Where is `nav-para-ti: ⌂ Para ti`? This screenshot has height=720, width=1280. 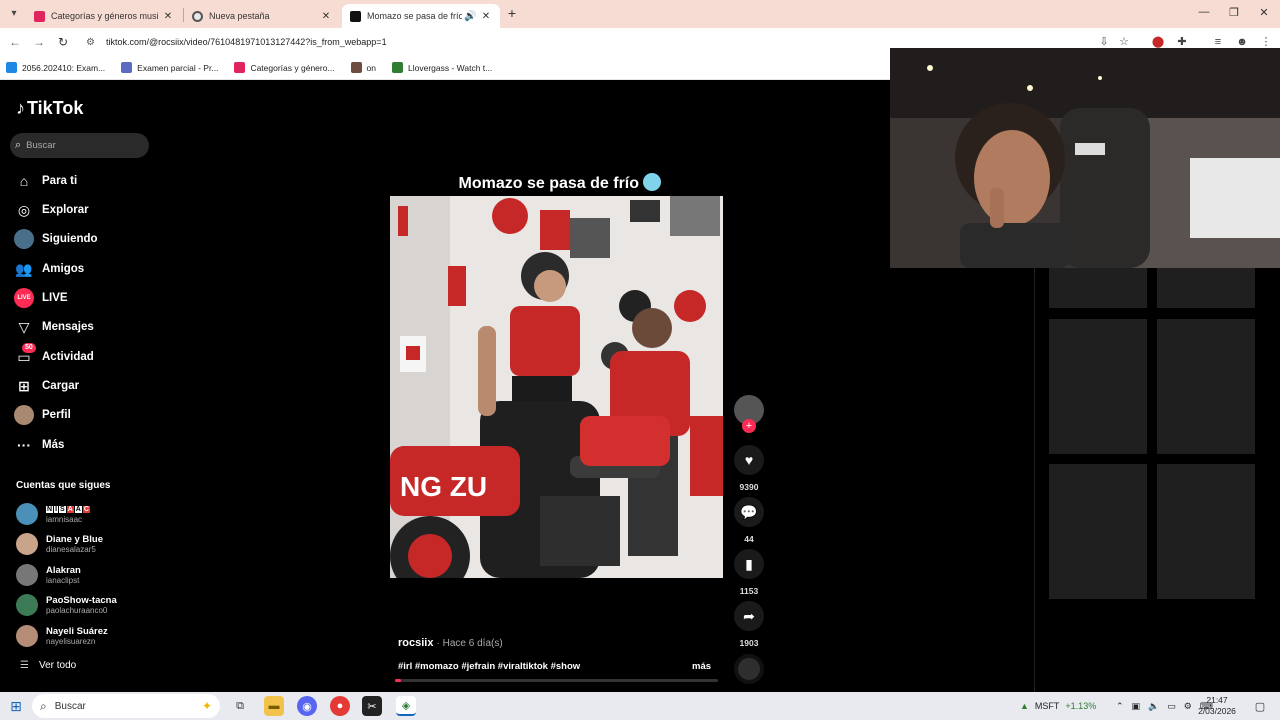
nav-para-ti: ⌂ Para ti is located at coordinates (45, 181).